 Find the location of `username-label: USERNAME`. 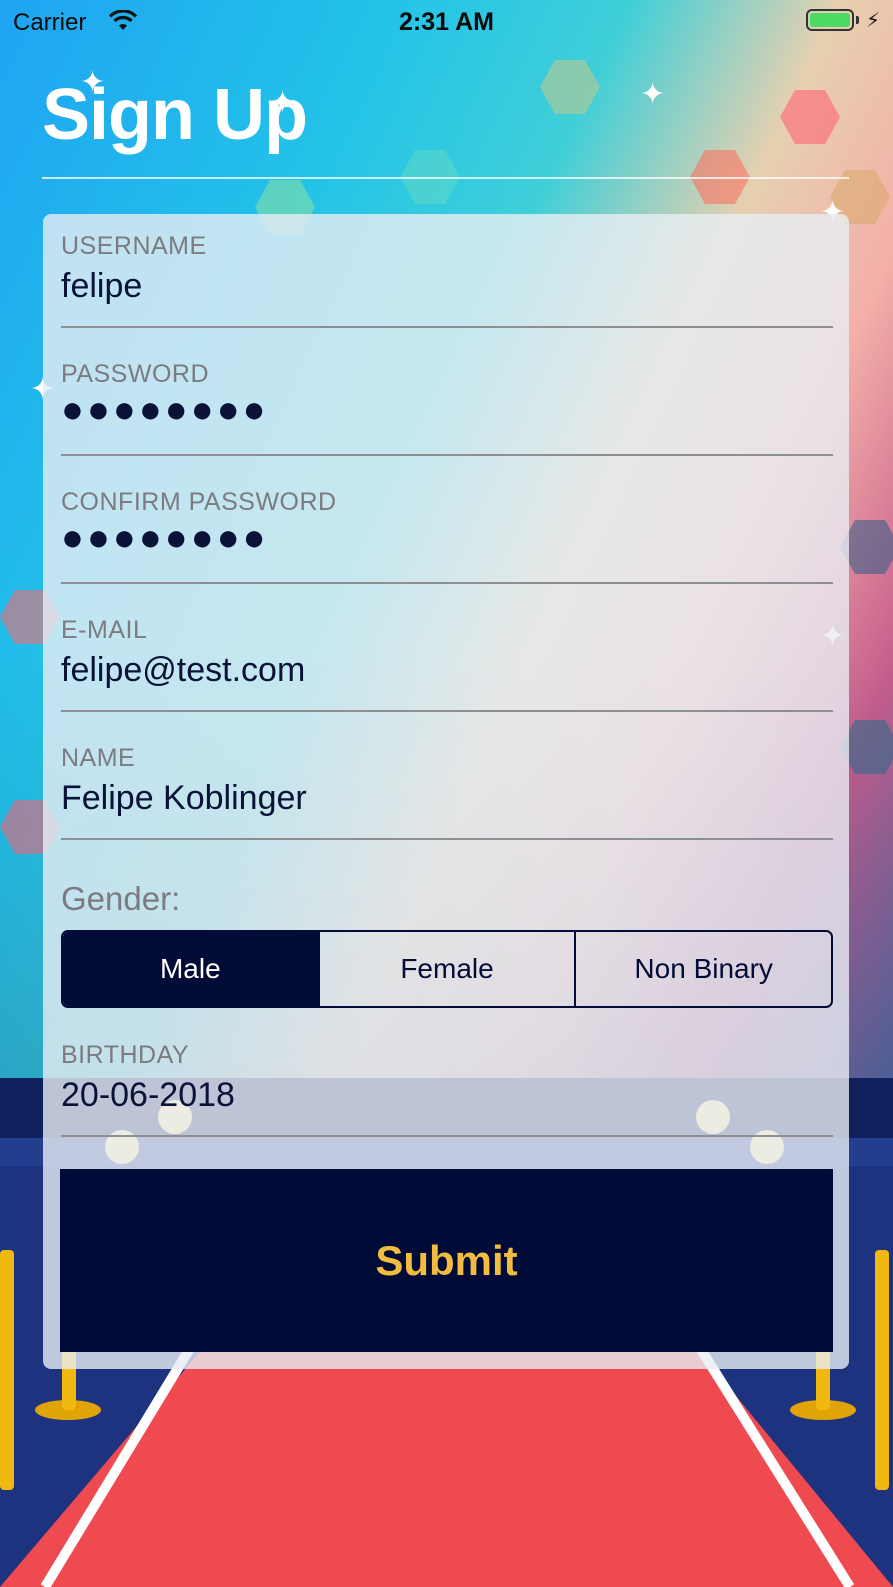

username-label: USERNAME is located at coordinates (134, 246).